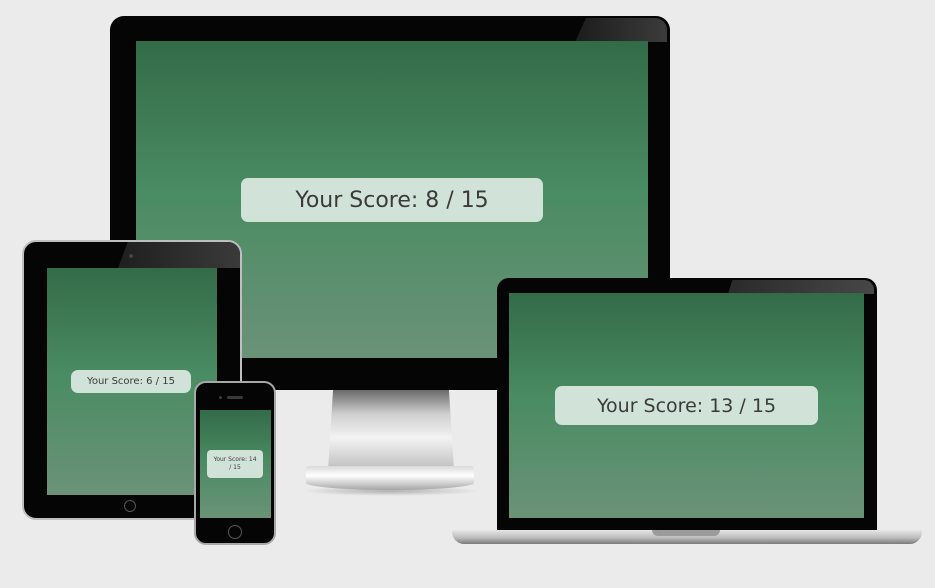 This screenshot has width=935, height=588. Describe the element at coordinates (391, 430) in the screenshot. I see `monitor-stand-neck` at that location.